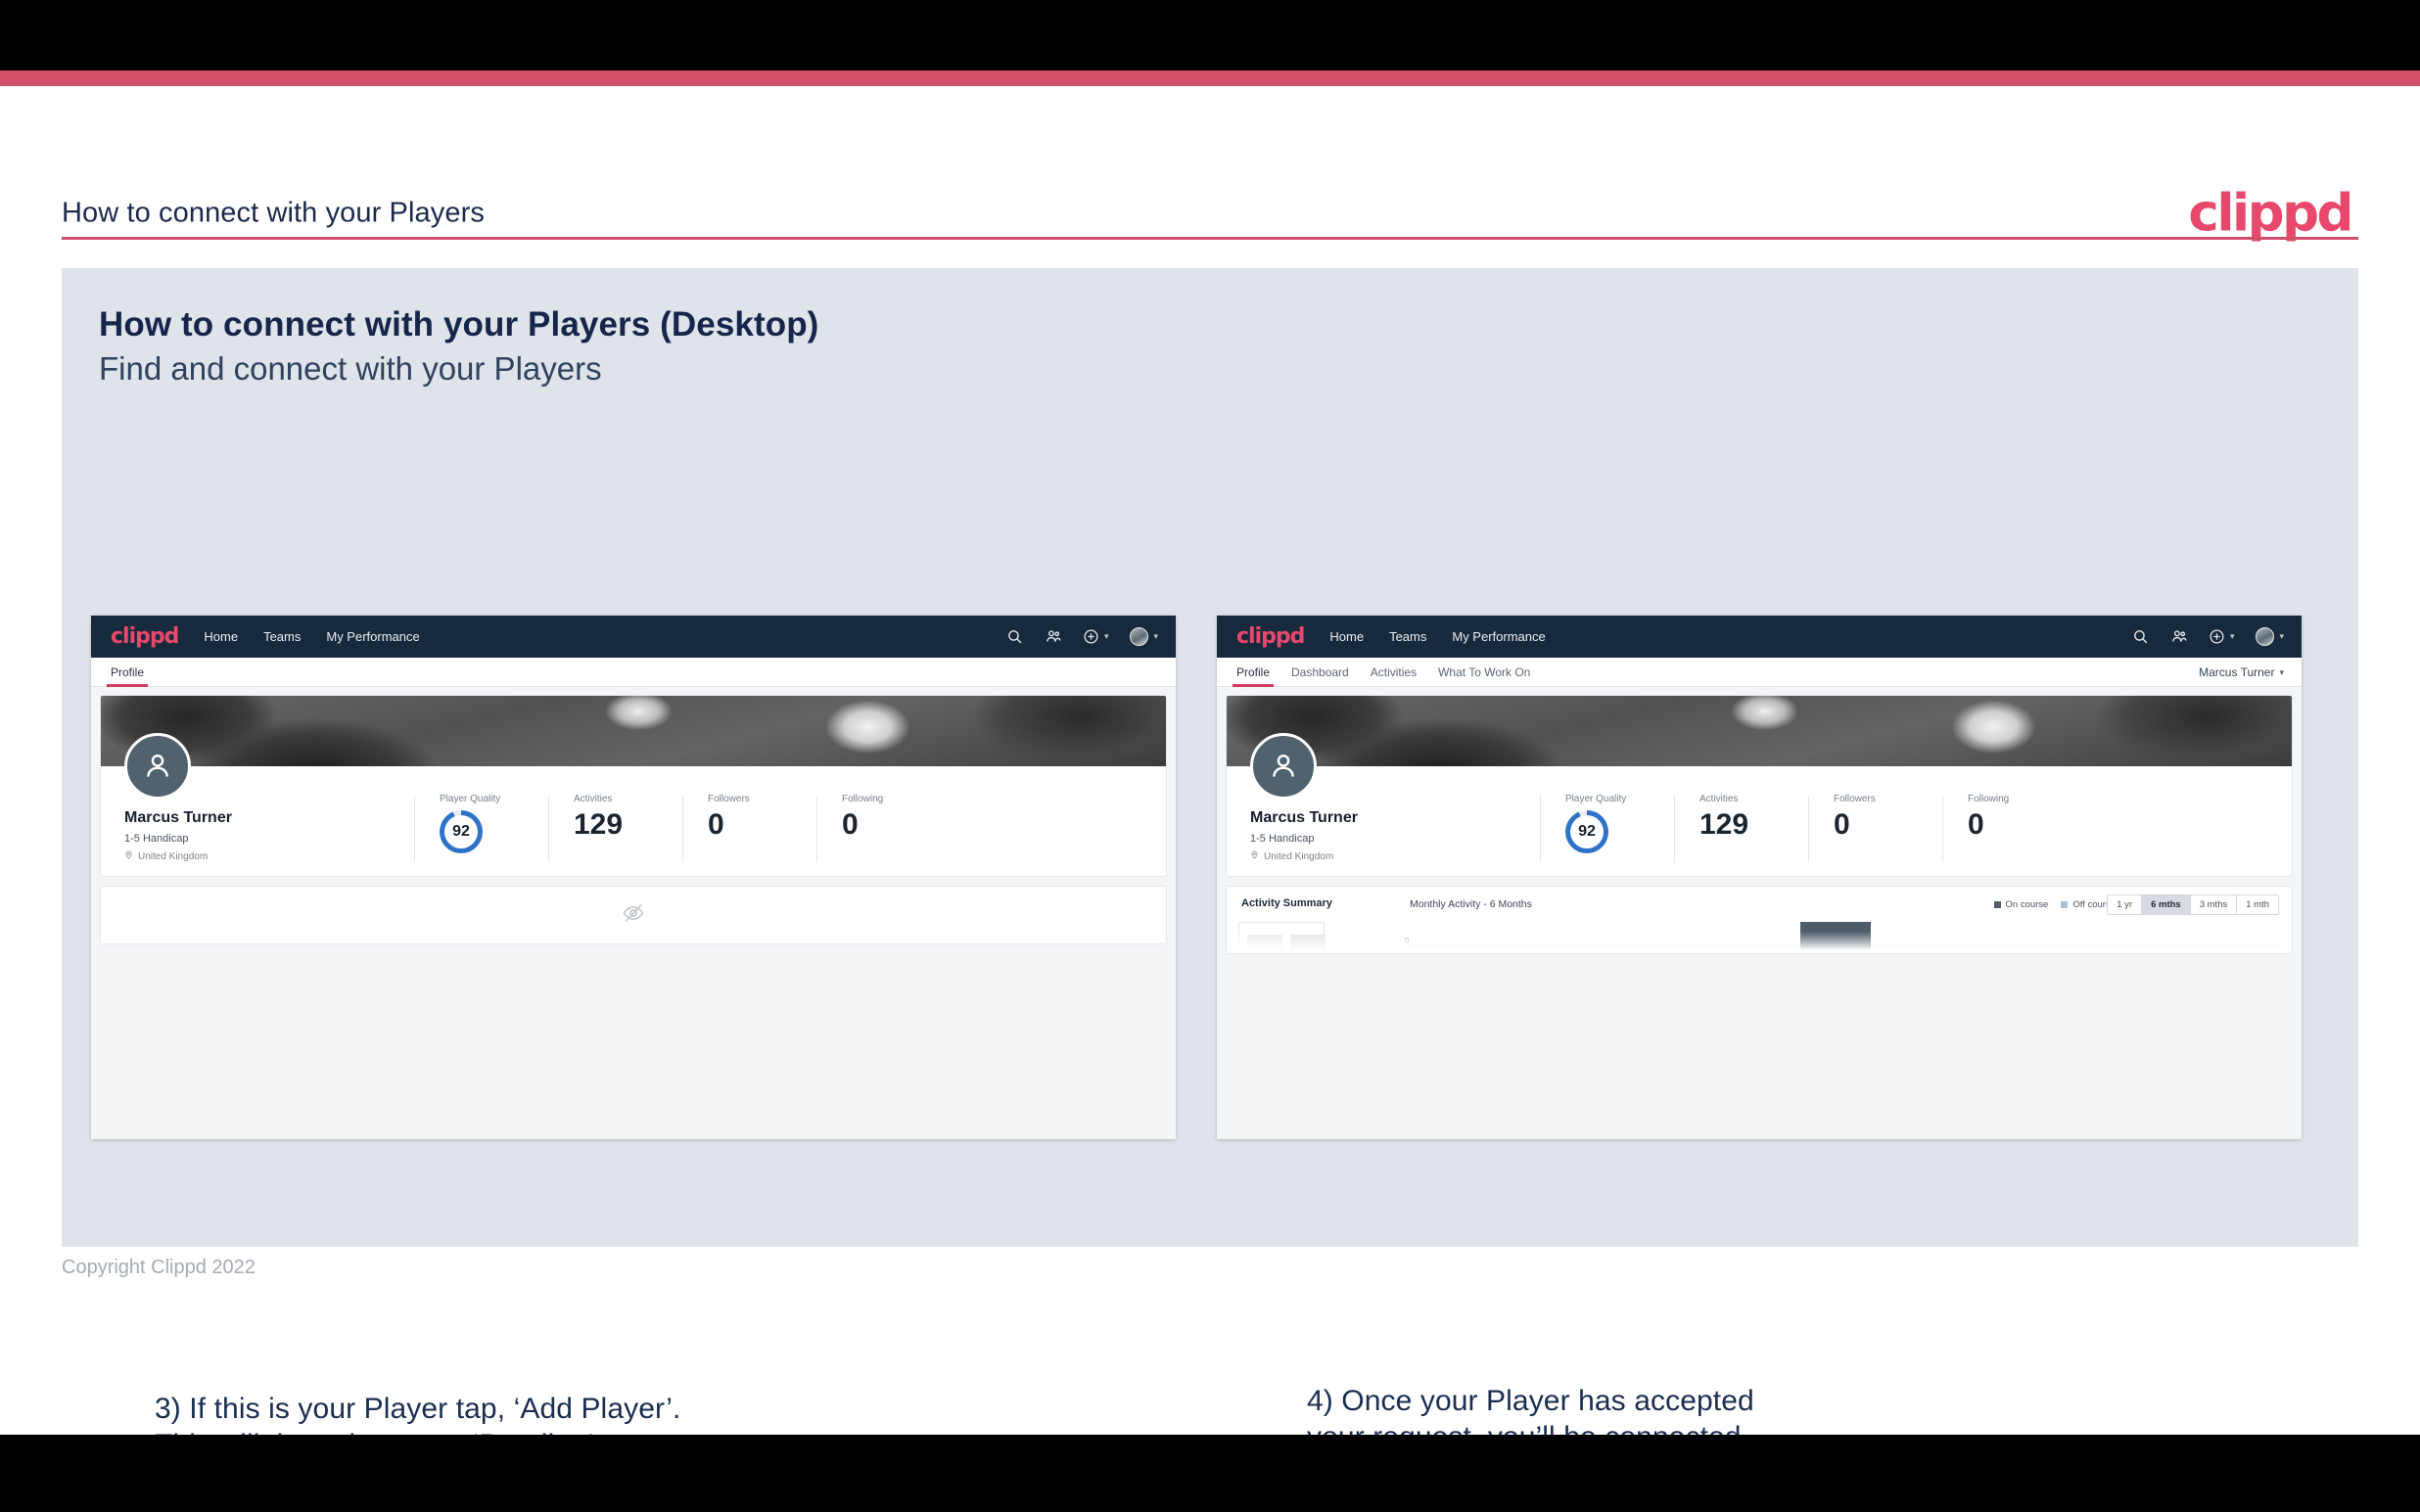 This screenshot has height=1512, width=2420. What do you see at coordinates (1759, 936) in the screenshot?
I see `activity-body: 0` at bounding box center [1759, 936].